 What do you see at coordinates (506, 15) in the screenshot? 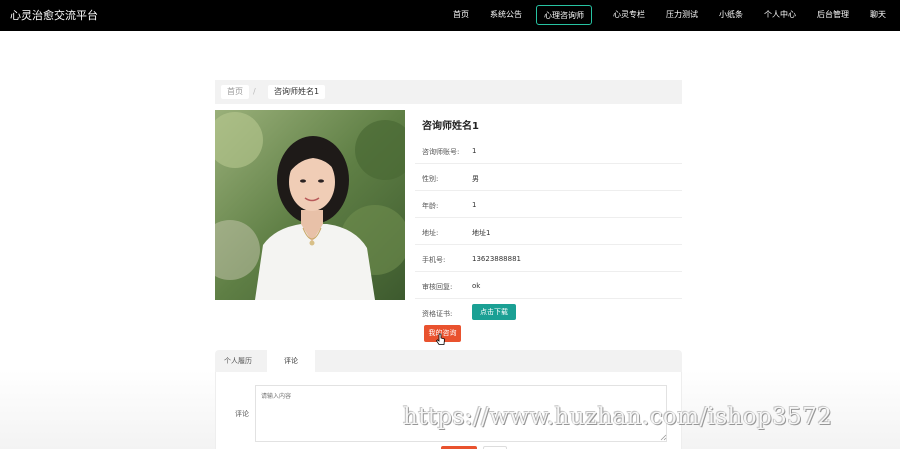
I see `nav-item-announcements: 系统公告` at bounding box center [506, 15].